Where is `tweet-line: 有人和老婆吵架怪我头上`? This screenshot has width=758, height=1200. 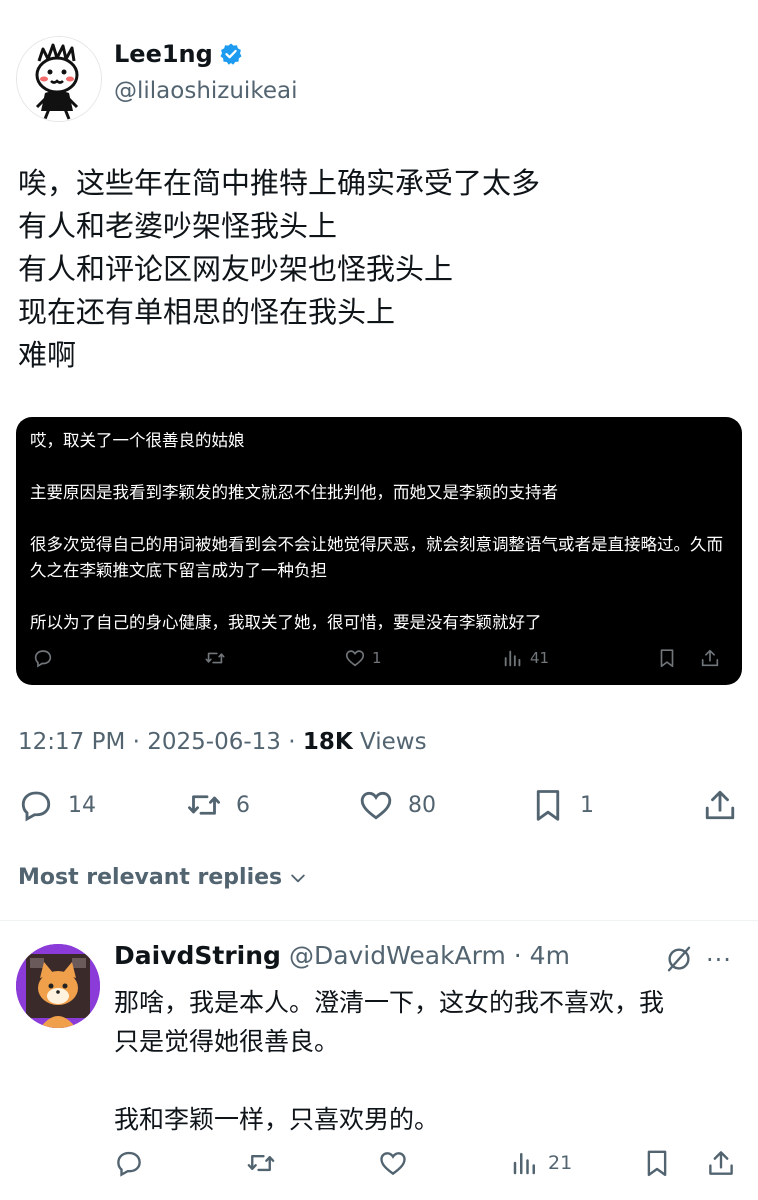 tweet-line: 有人和老婆吵架怪我头上 is located at coordinates (178, 226).